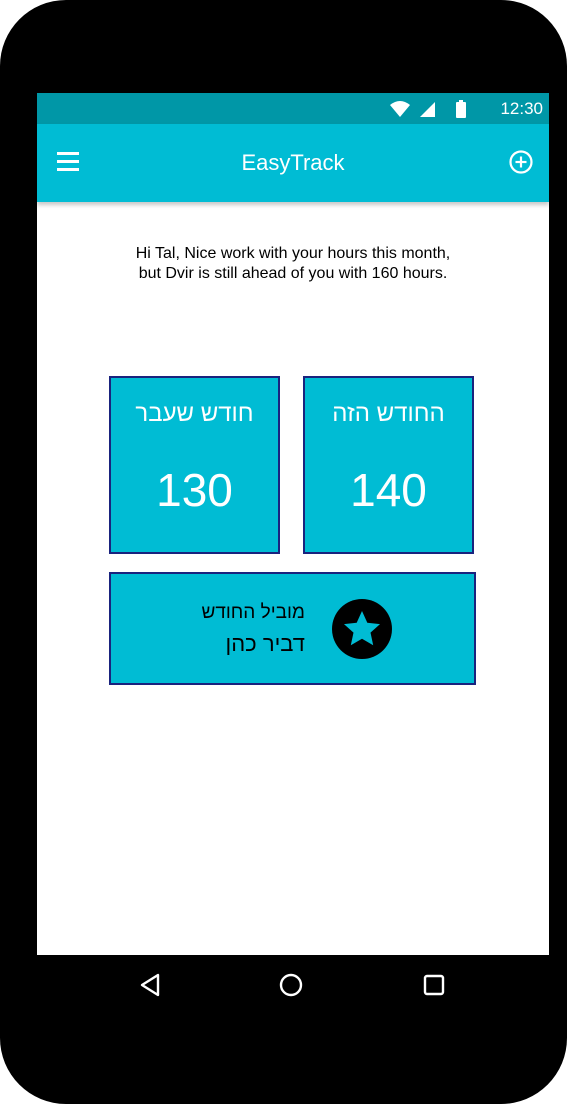 This screenshot has width=567, height=1104. Describe the element at coordinates (388, 490) in the screenshot. I see `this-month-value: 140` at that location.